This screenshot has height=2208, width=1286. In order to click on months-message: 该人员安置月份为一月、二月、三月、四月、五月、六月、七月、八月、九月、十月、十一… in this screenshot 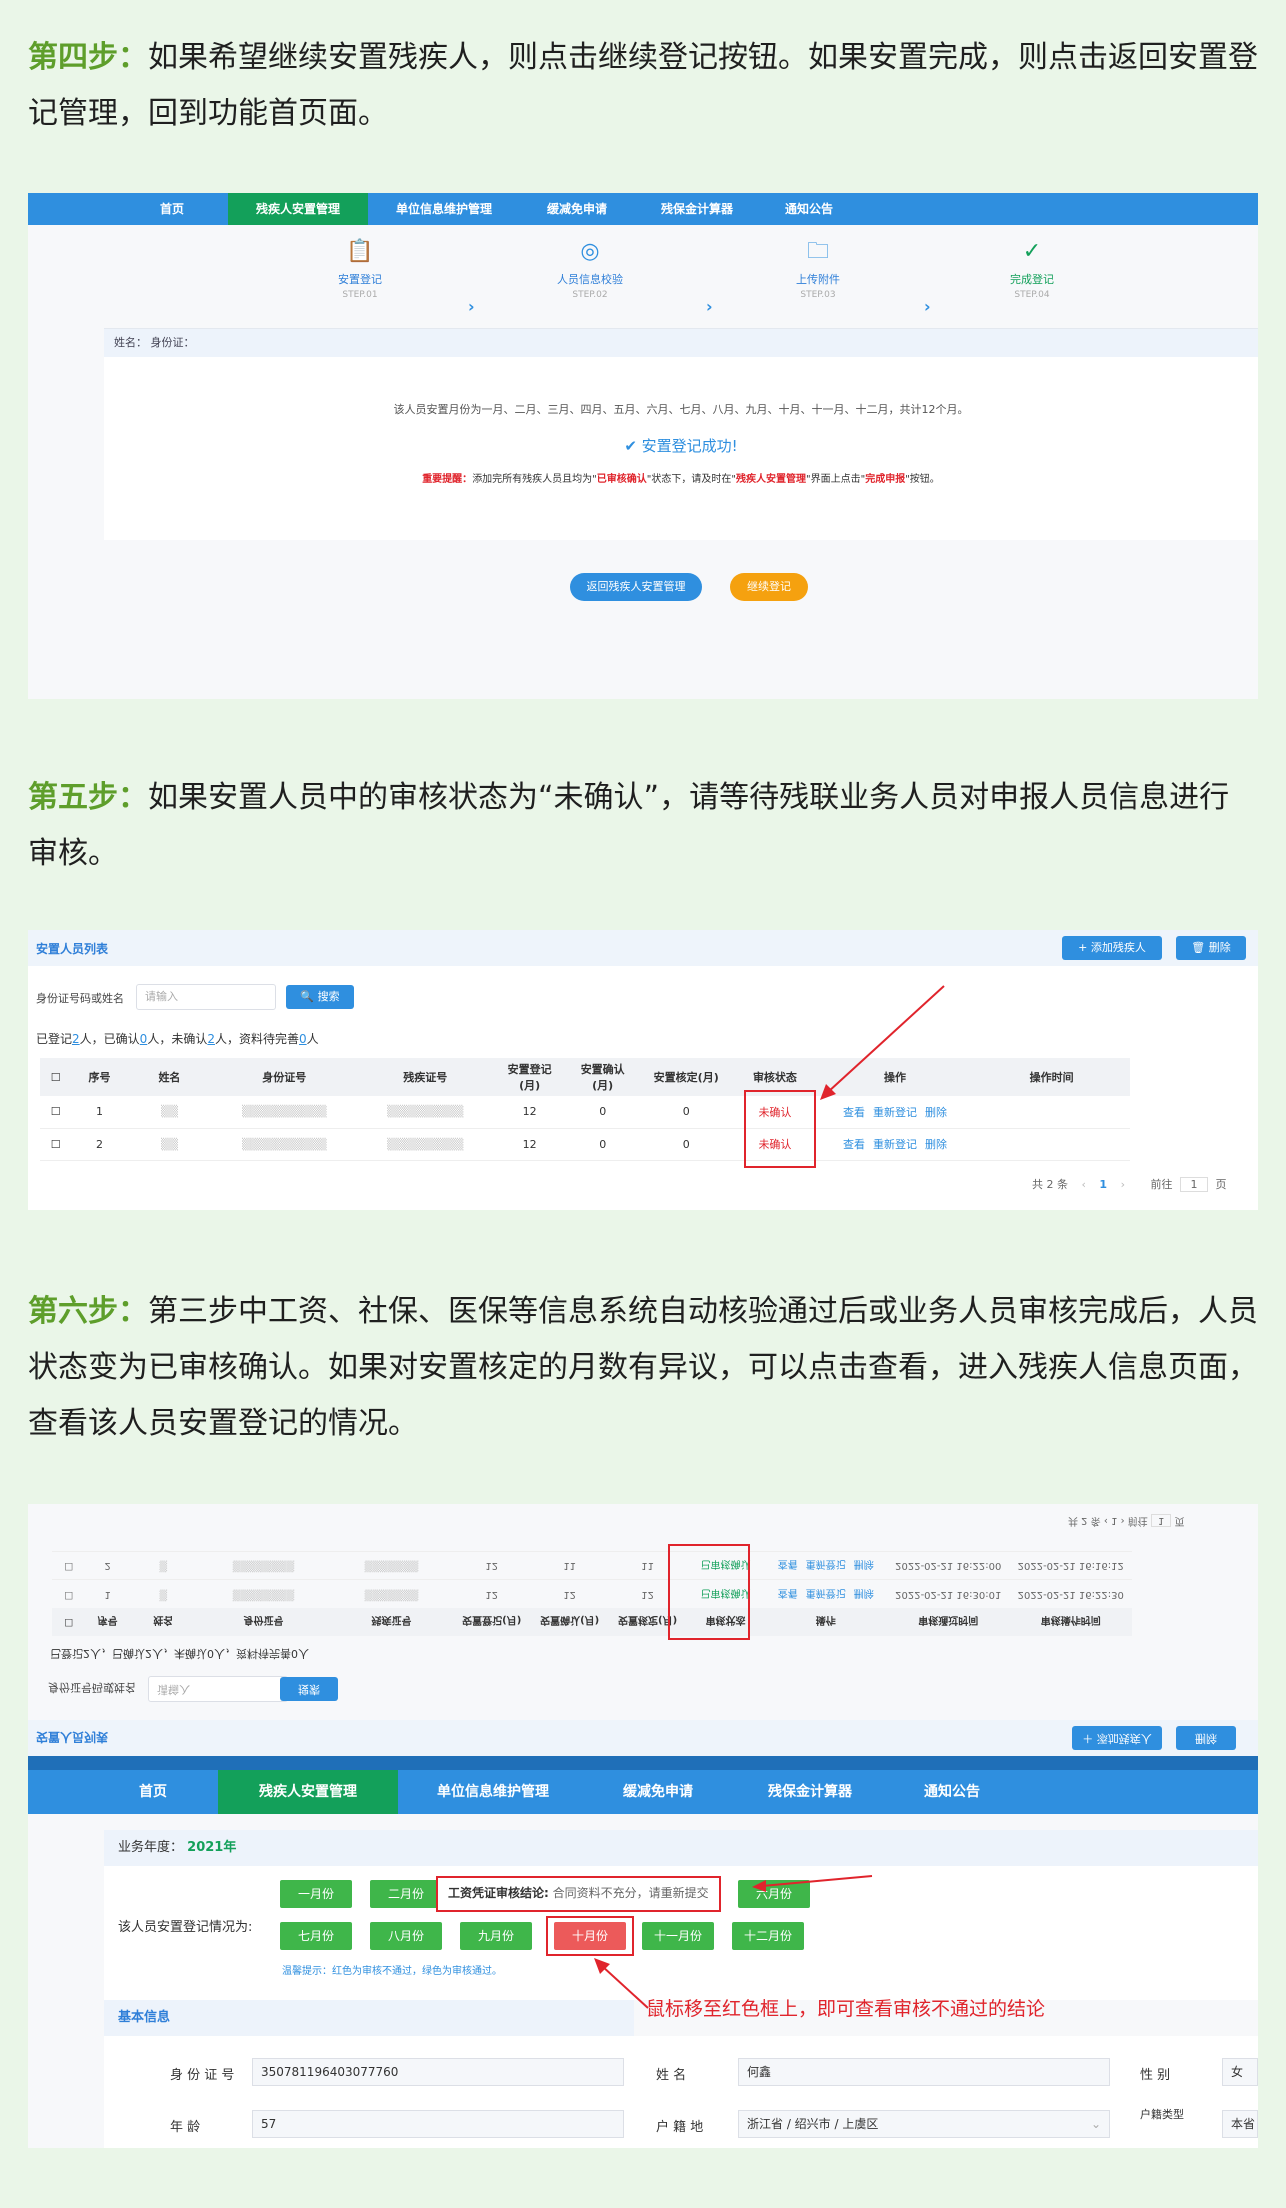, I will do `click(681, 409)`.